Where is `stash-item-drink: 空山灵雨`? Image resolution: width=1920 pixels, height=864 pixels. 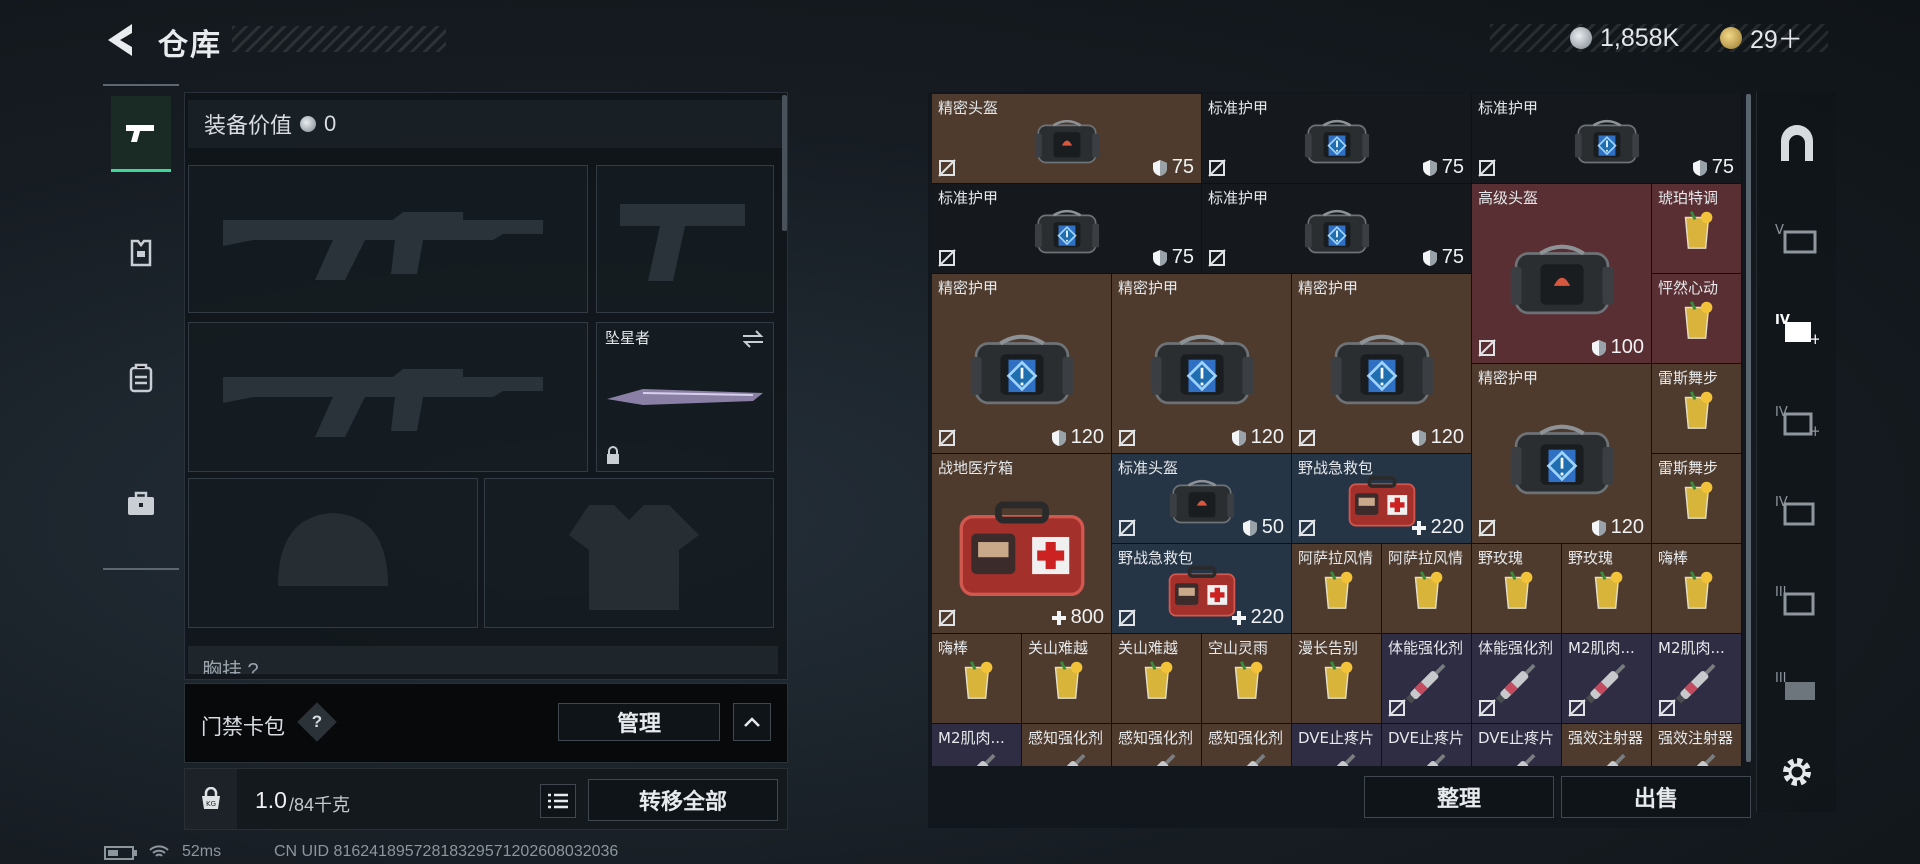 stash-item-drink: 空山灵雨 is located at coordinates (1247, 679).